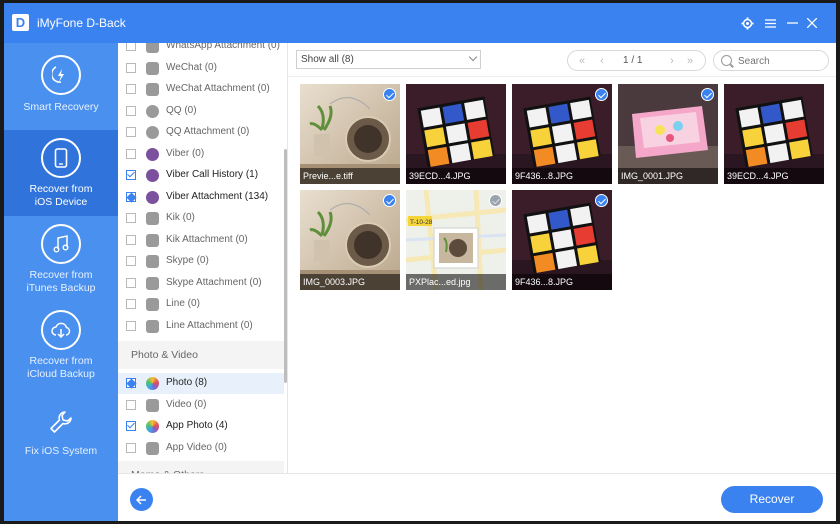  Describe the element at coordinates (187, 382) in the screenshot. I see `category-label: Photo (8)` at that location.